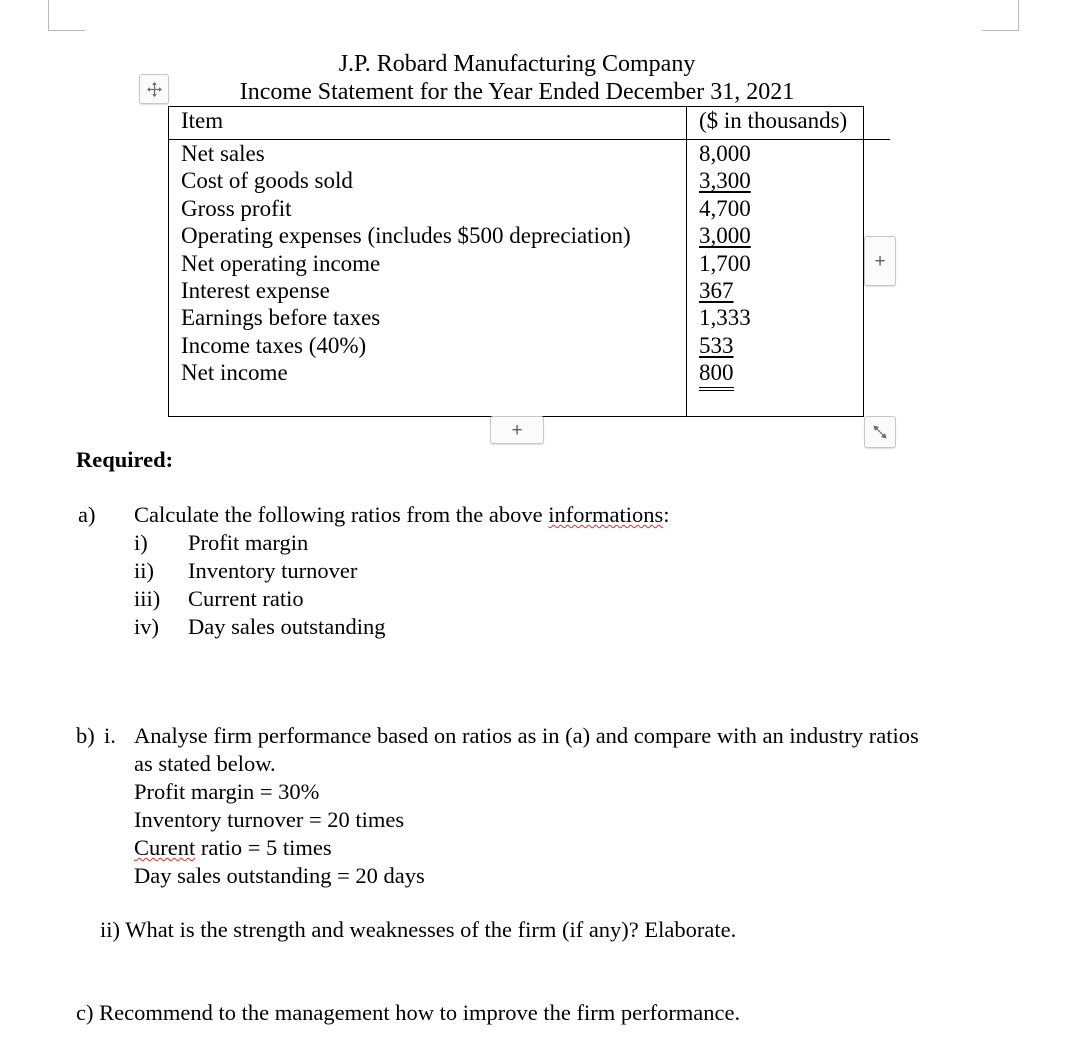 The width and height of the screenshot is (1076, 1041). What do you see at coordinates (725, 153) in the screenshot?
I see `value-text: 8,000` at bounding box center [725, 153].